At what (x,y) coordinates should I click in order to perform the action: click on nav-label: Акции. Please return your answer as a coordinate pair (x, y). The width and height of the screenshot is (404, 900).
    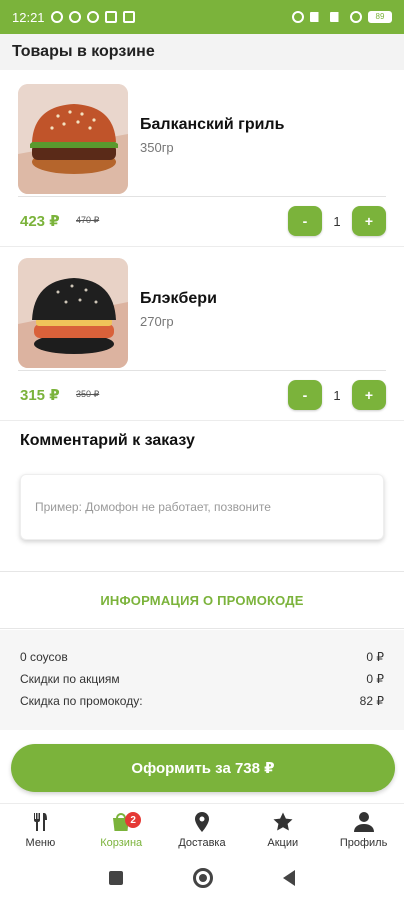
    Looking at the image, I should click on (283, 843).